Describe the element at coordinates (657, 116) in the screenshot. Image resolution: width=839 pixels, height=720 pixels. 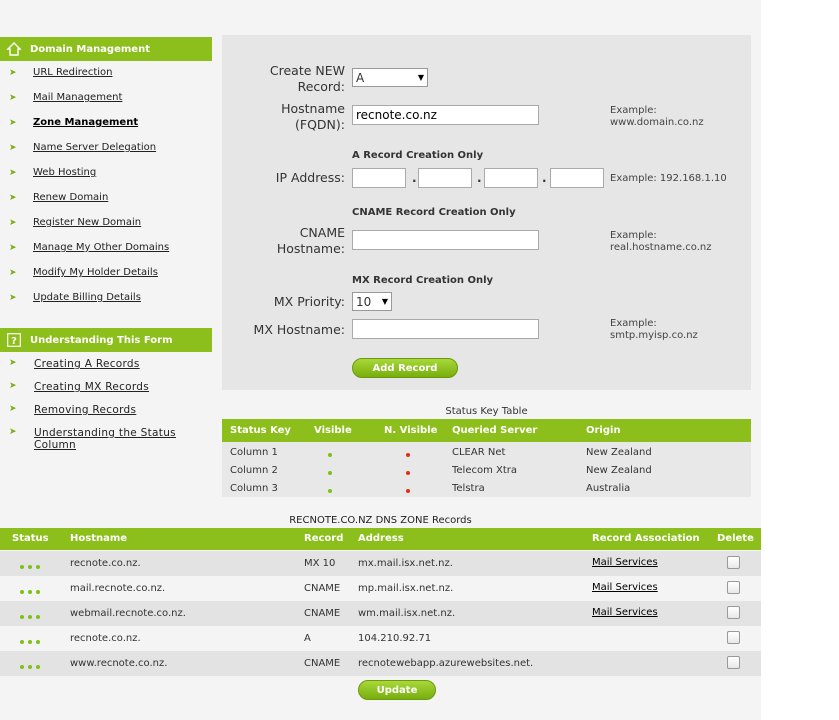
I see `hostname-example: Example: www.domain.co.nz` at that location.